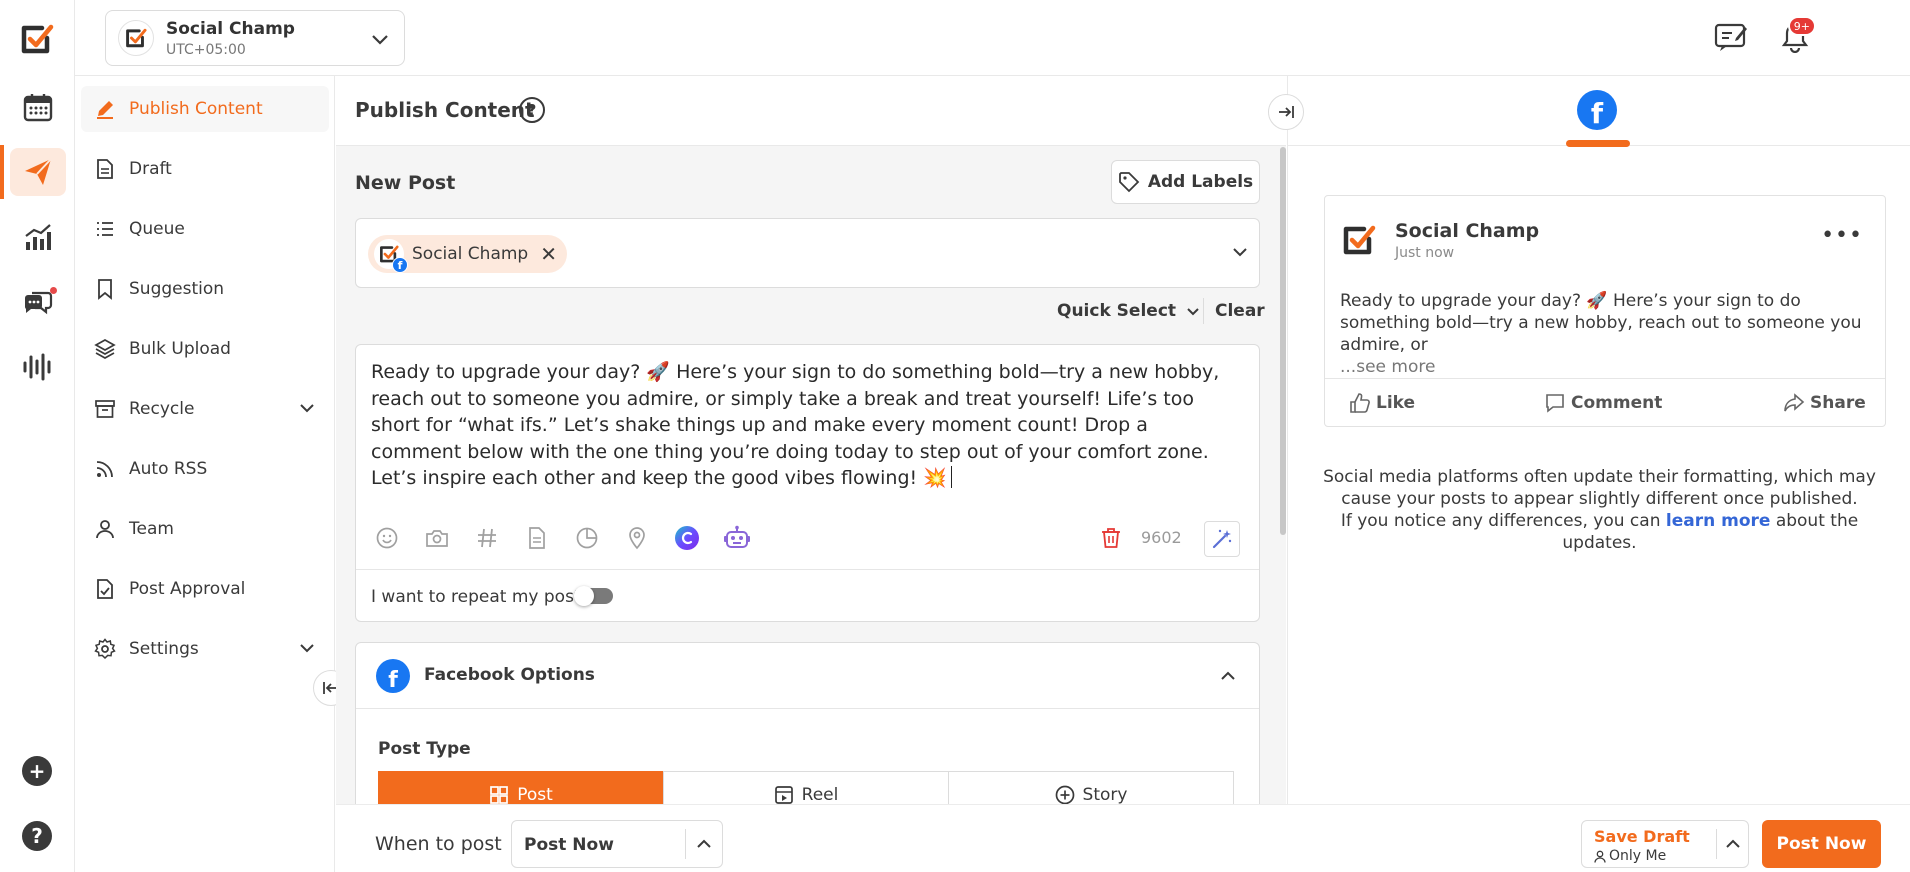 This screenshot has height=872, width=1910. I want to click on ai-robot-icon, so click(737, 538).